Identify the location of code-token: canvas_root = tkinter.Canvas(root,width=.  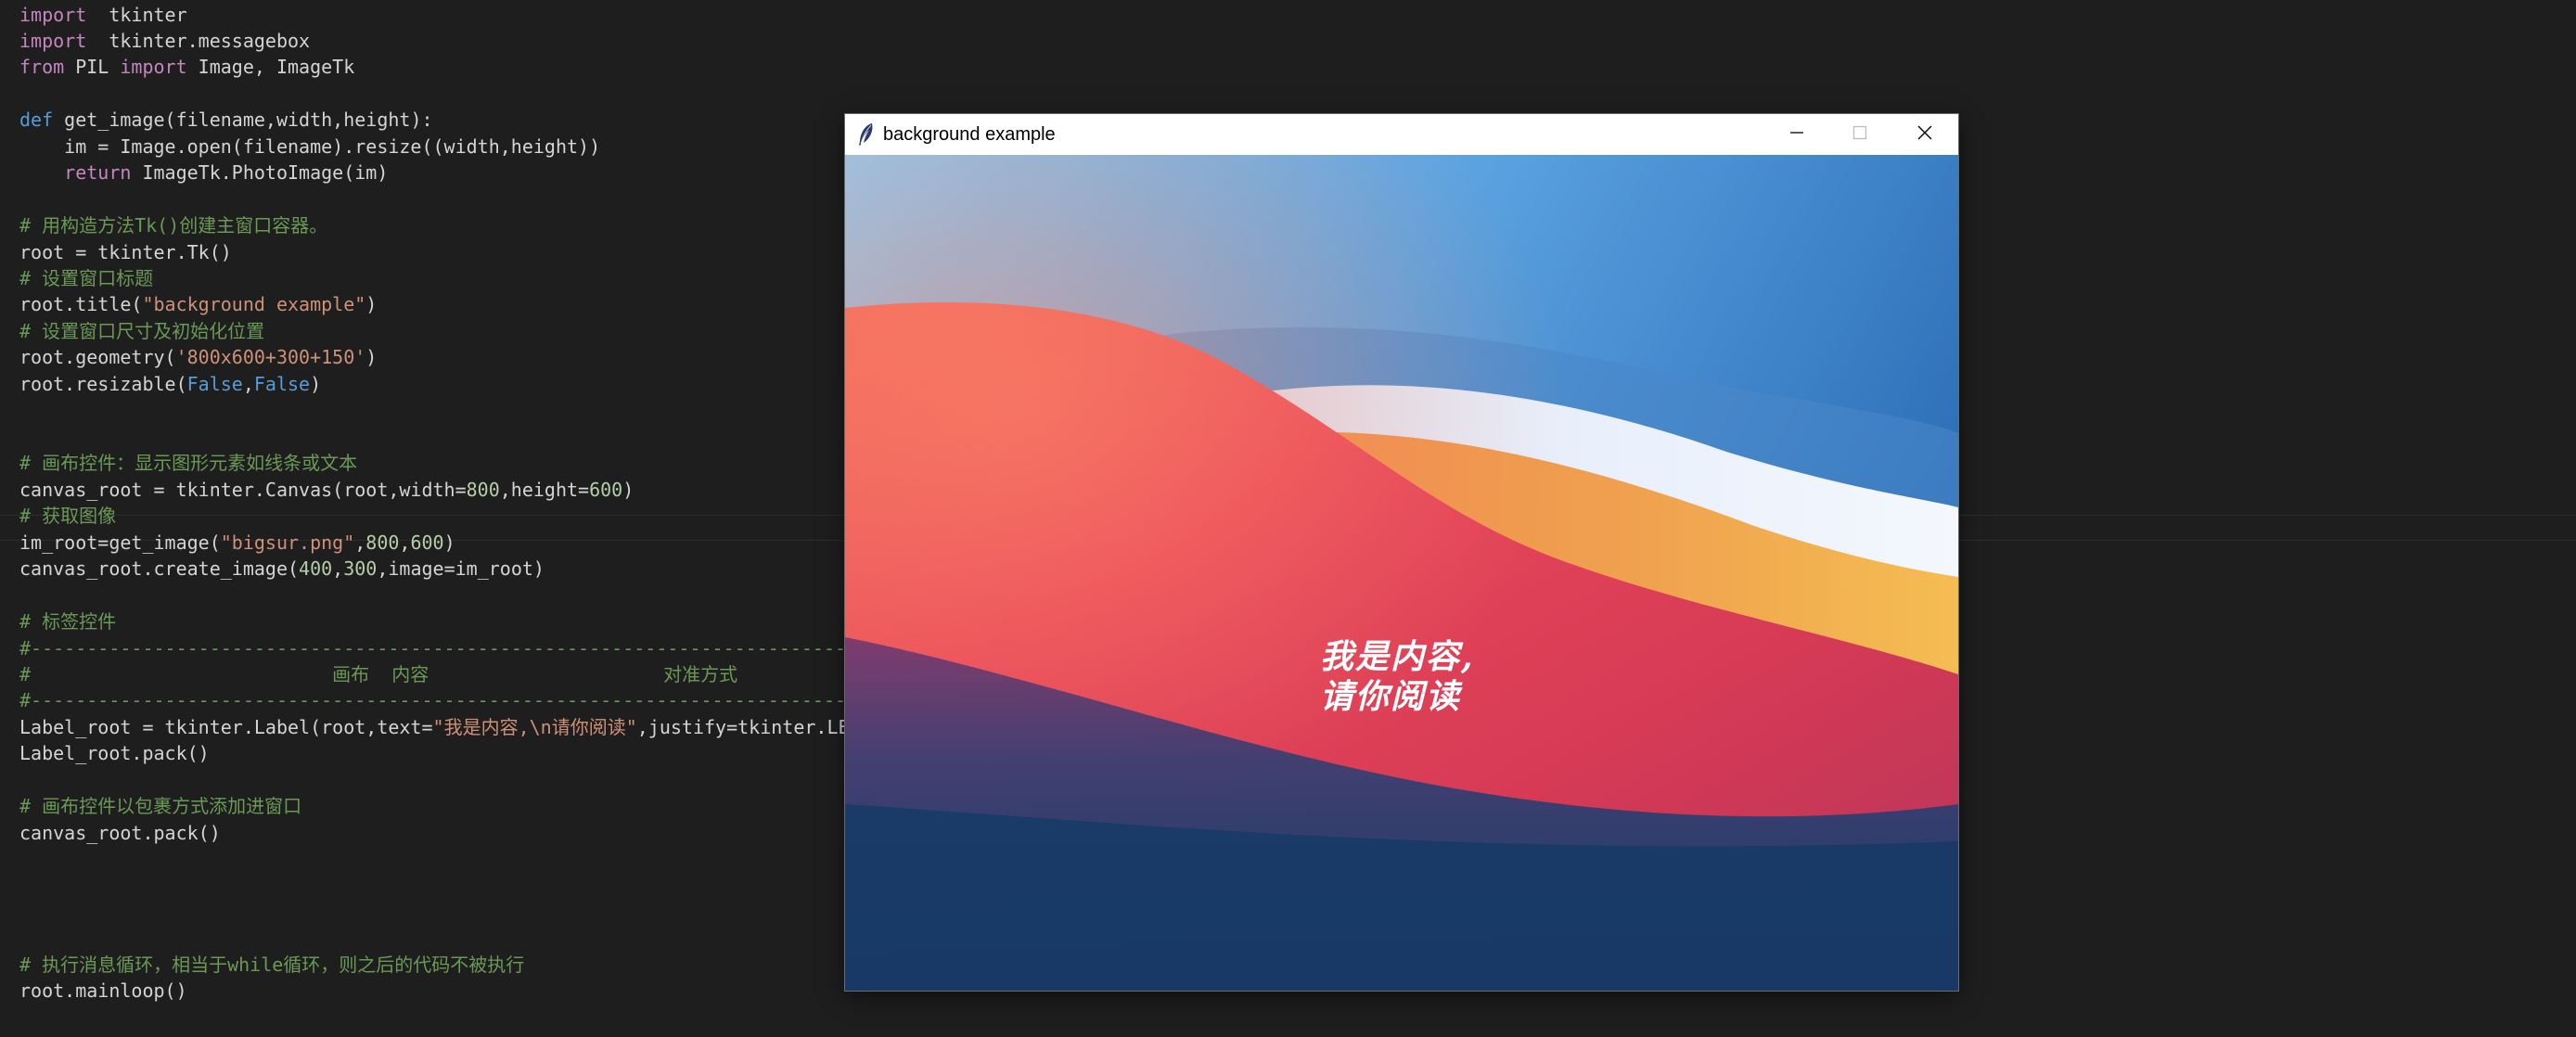
(243, 490).